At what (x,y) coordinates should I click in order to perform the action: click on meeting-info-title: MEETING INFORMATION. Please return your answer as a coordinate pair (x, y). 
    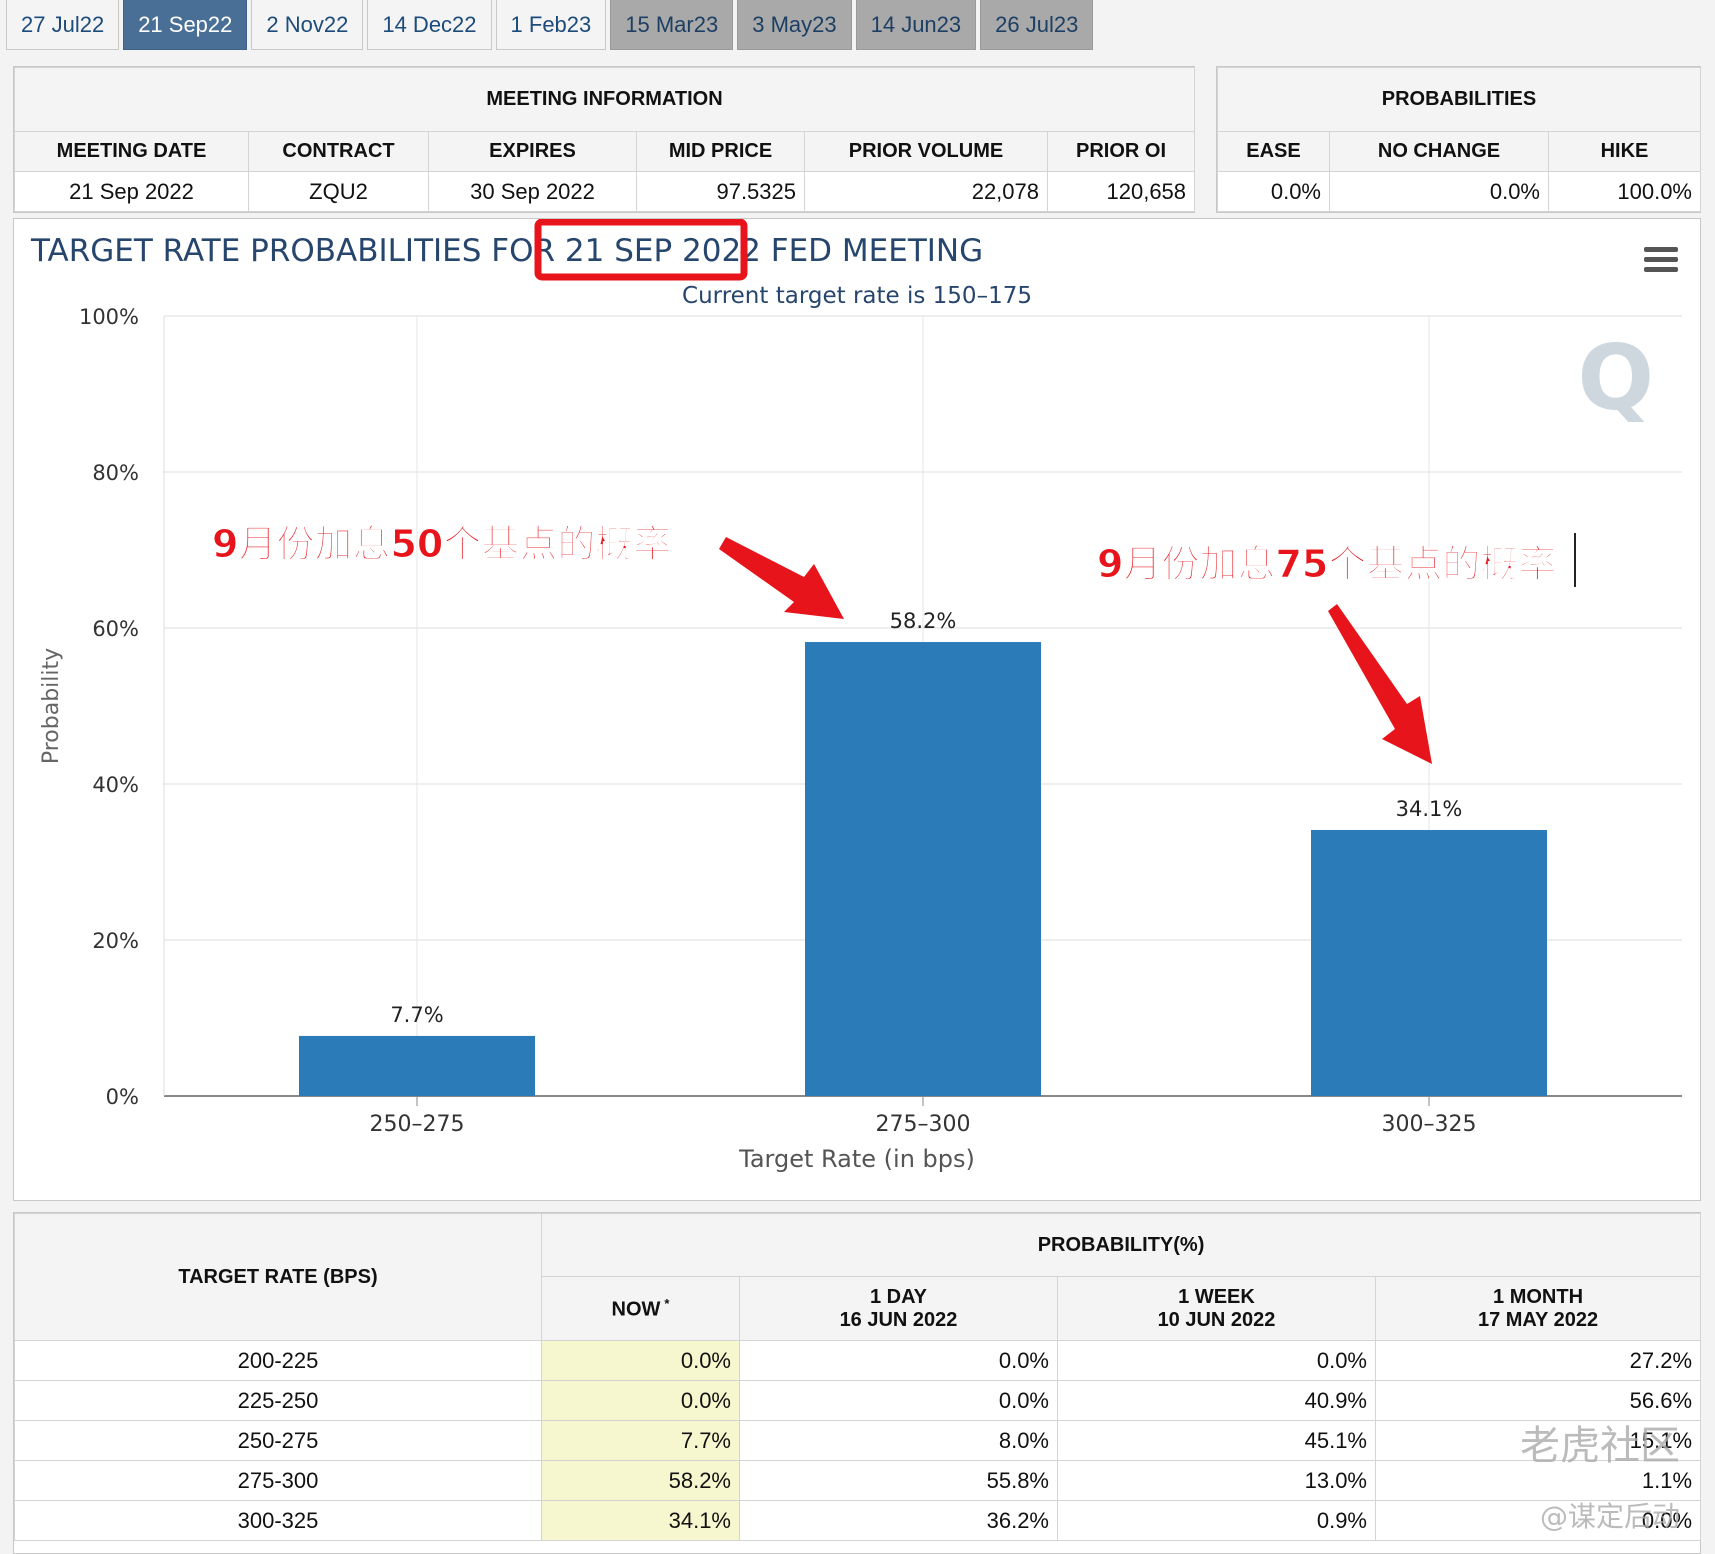
    Looking at the image, I should click on (604, 99).